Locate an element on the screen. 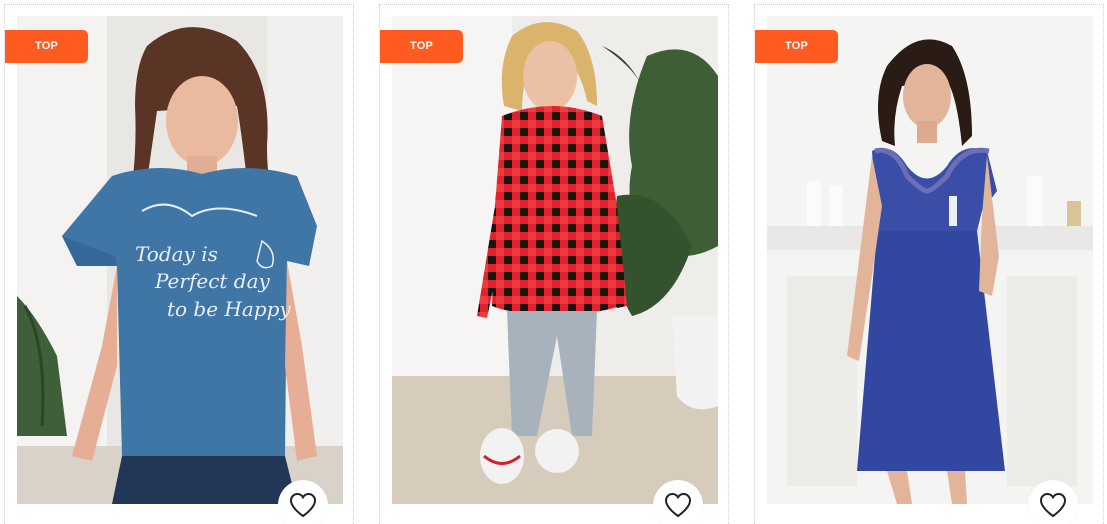 The image size is (1107, 524). svg-text: Perfect day is located at coordinates (212, 281).